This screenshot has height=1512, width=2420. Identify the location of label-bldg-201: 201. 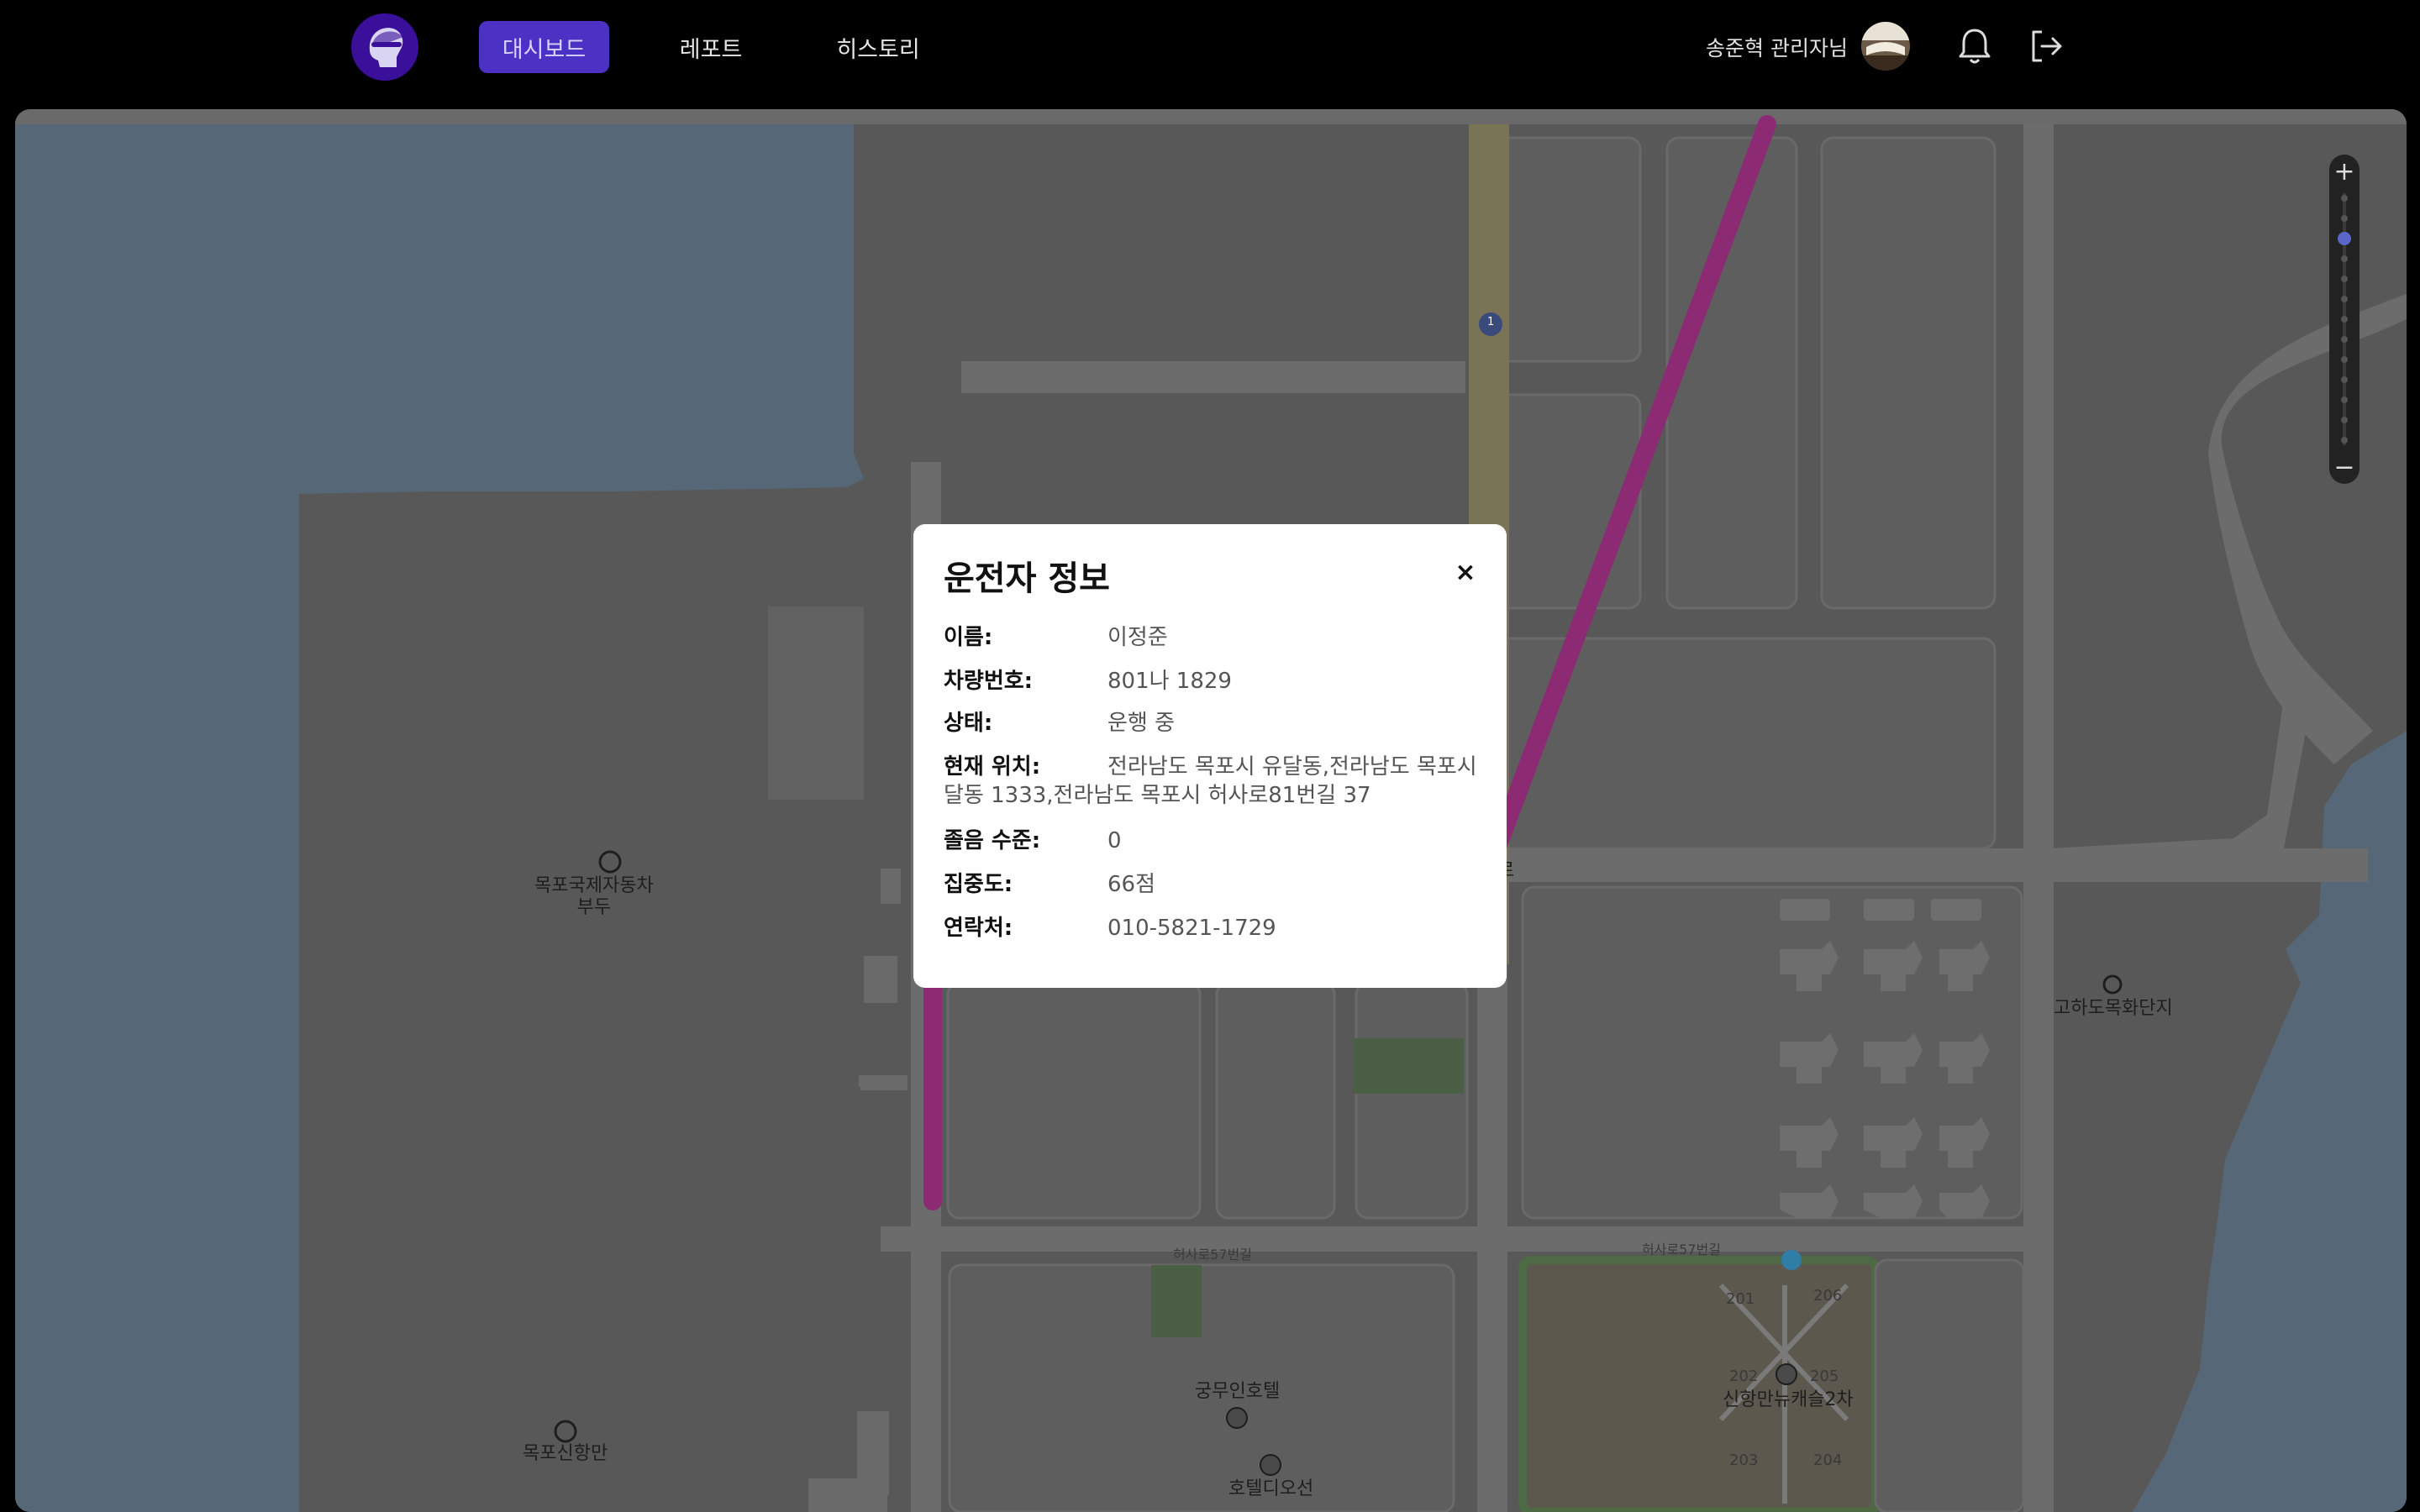
(1741, 1299).